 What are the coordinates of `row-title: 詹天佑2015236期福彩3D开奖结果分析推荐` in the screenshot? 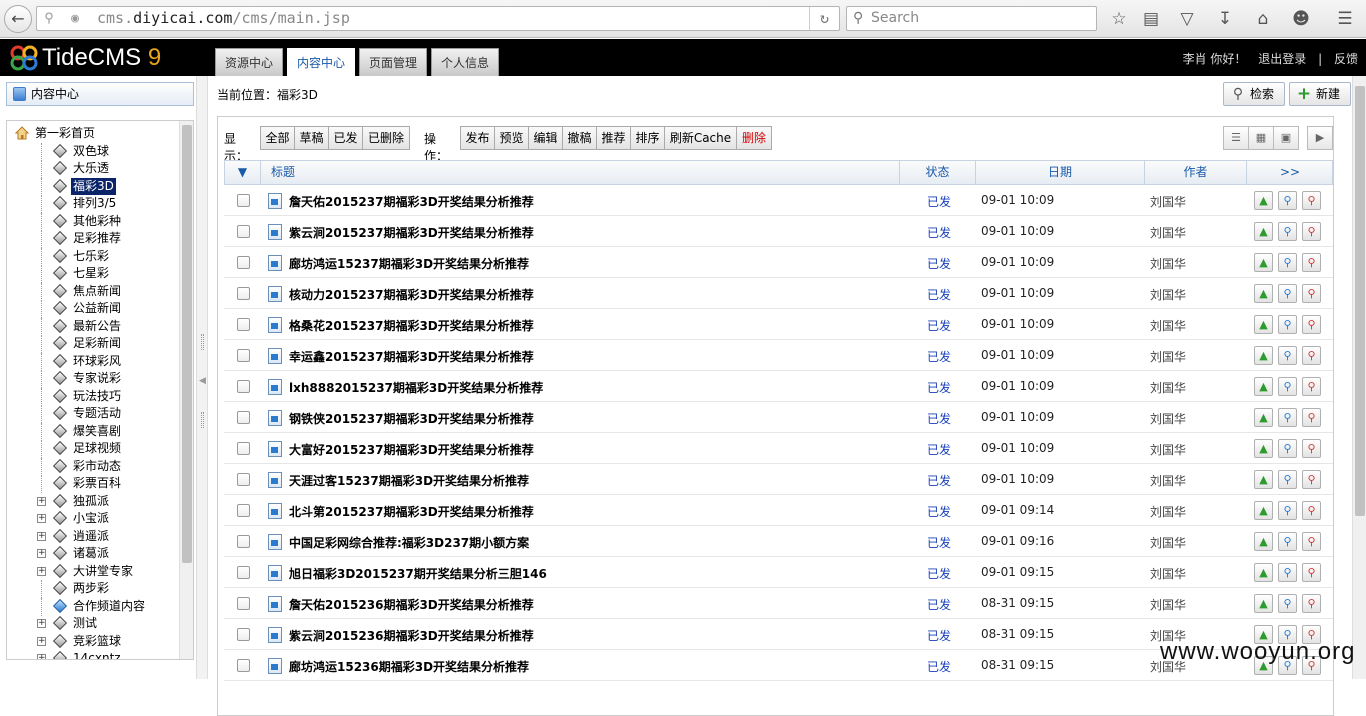 It's located at (411, 604).